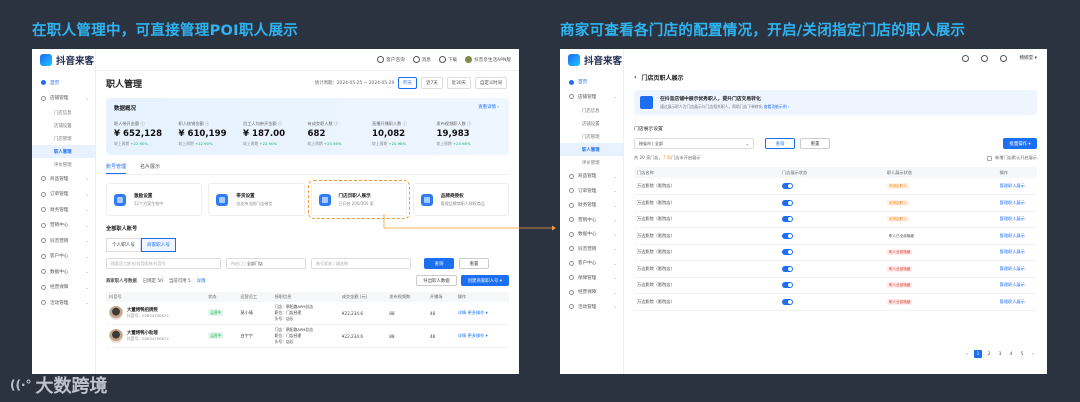 The image size is (1080, 402). I want to click on region-select: 按省市 | 全部 ⌄, so click(694, 143).